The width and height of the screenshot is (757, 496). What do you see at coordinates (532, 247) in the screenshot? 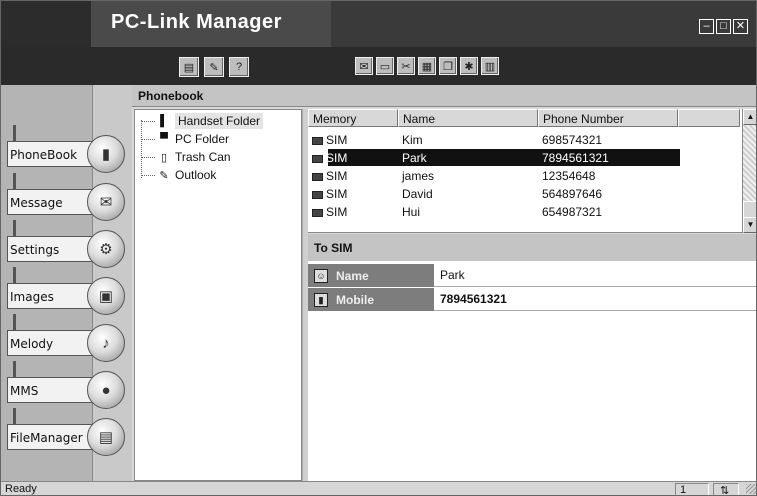
I see `detail-header: To SIM` at bounding box center [532, 247].